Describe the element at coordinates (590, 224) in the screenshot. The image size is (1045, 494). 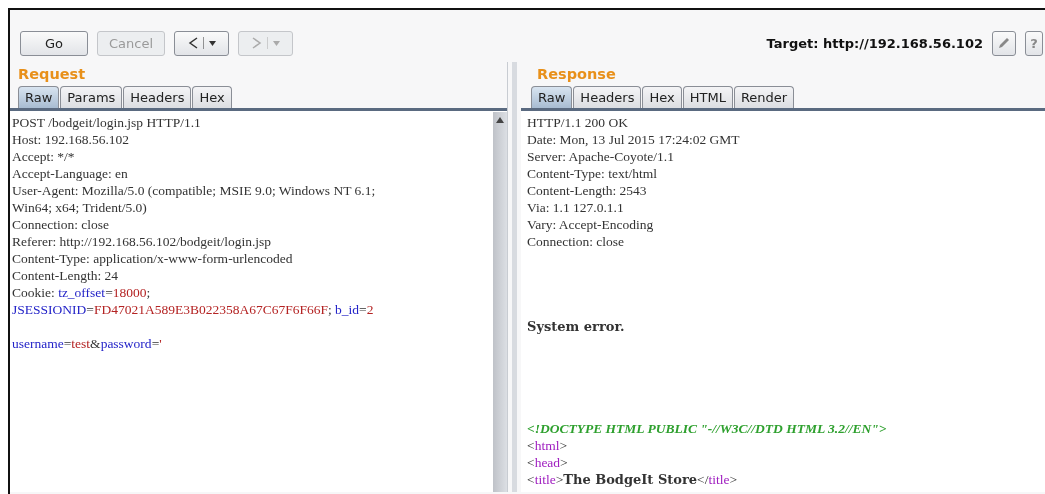
I see `code-line: Vary: Accept-Encoding` at that location.